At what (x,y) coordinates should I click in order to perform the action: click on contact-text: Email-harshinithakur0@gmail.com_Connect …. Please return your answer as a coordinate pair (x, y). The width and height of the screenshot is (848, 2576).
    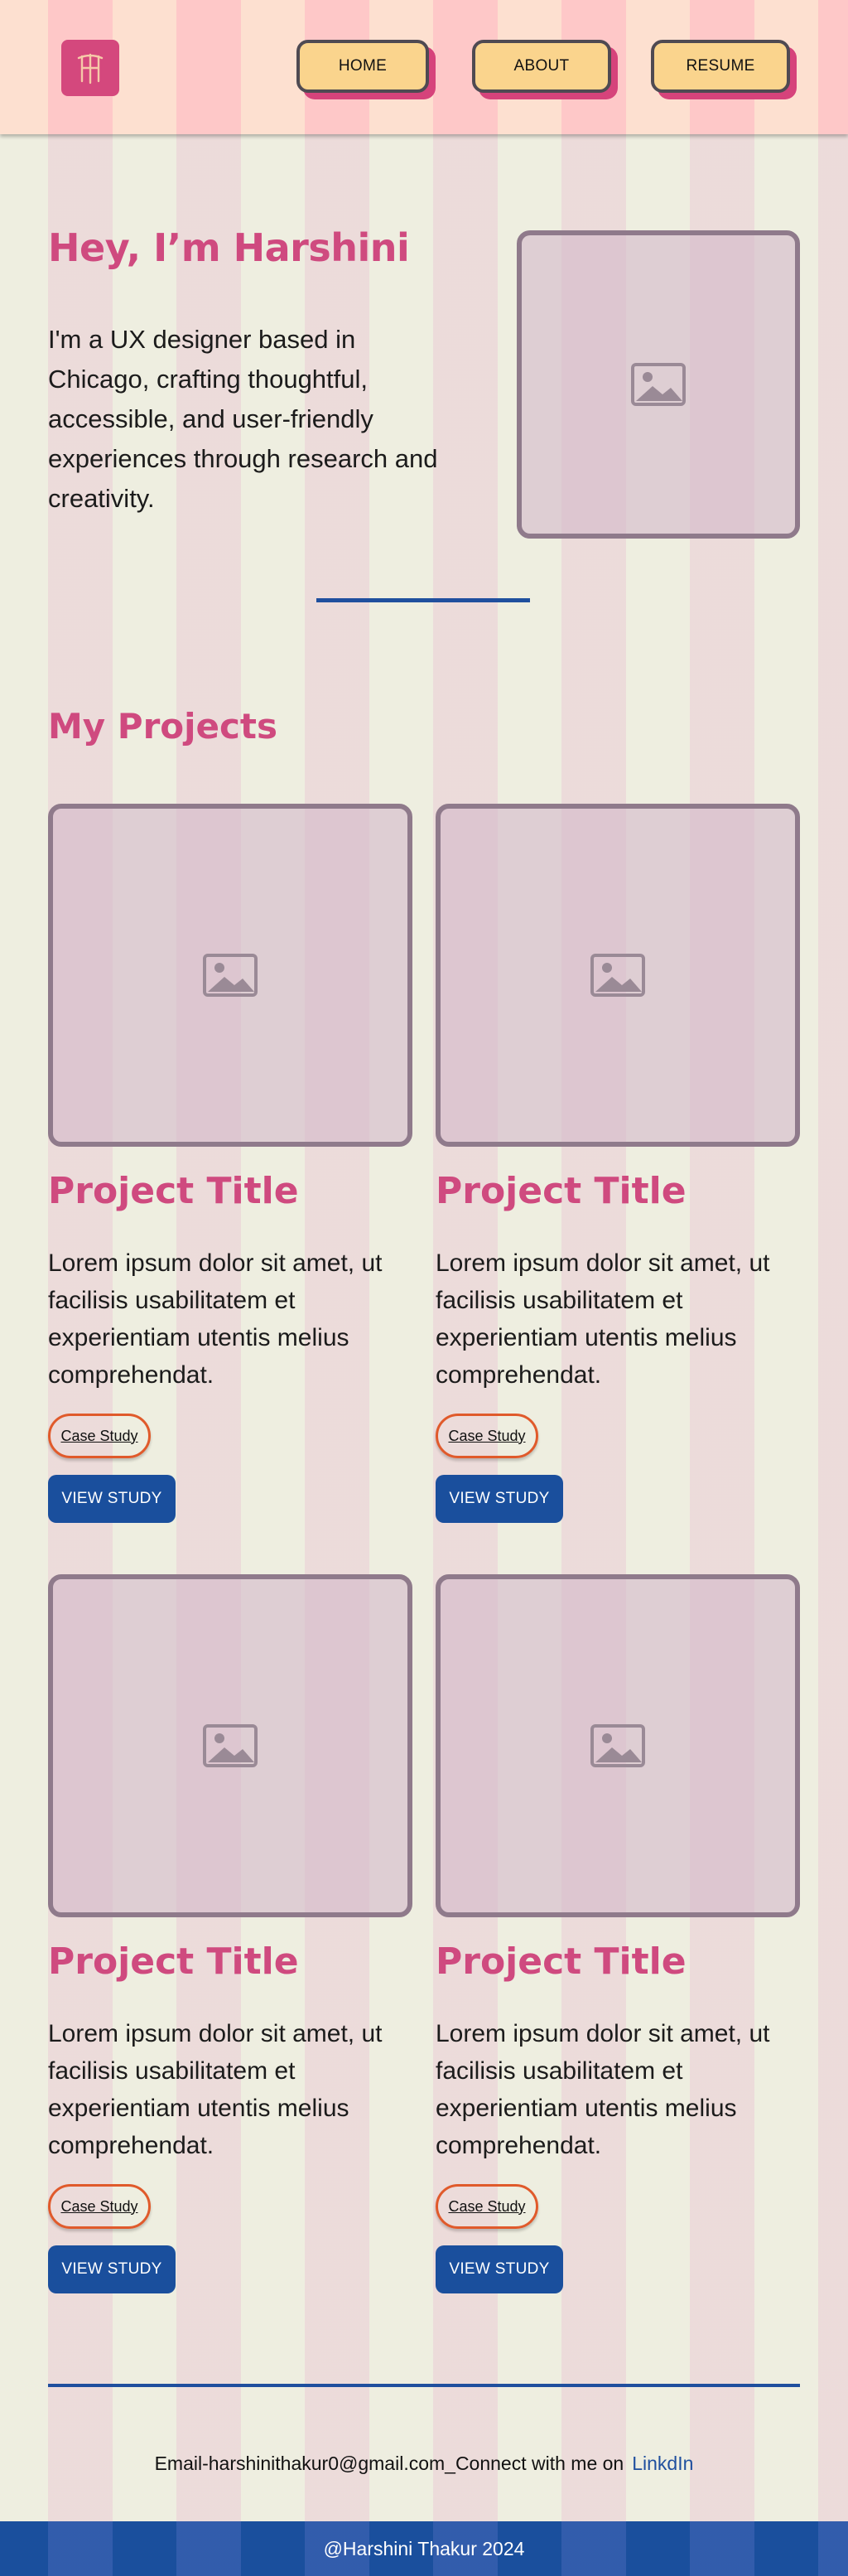
    Looking at the image, I should click on (389, 2463).